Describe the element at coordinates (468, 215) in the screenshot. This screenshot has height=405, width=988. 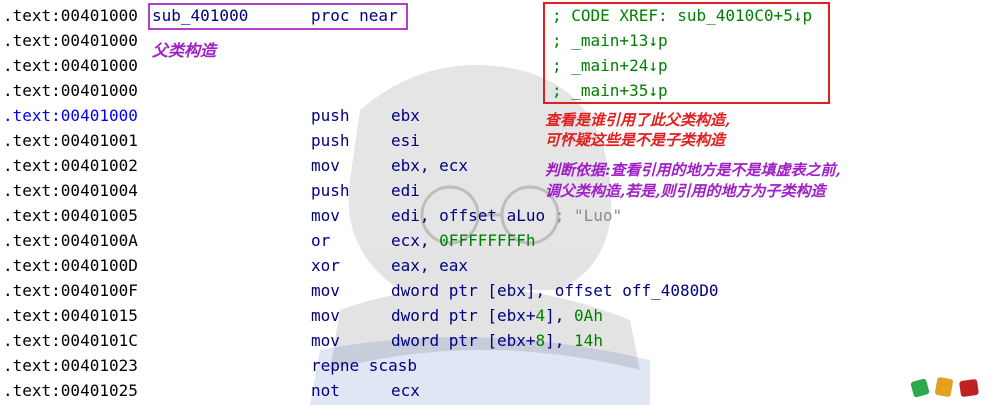
I see `operand-text: edi, offset aLuo` at that location.